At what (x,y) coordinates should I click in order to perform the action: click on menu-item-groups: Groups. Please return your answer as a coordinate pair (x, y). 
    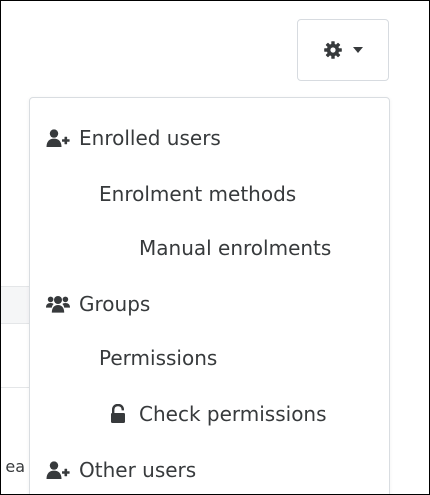
    Looking at the image, I should click on (209, 304).